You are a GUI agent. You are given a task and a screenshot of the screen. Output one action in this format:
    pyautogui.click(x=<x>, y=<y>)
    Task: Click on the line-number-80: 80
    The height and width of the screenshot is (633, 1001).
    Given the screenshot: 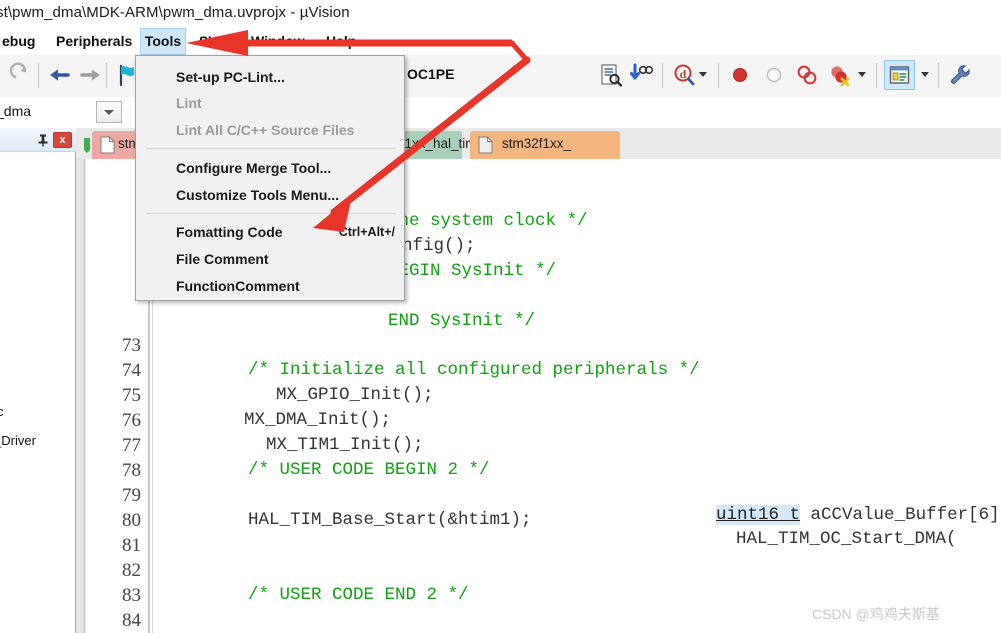 What is the action you would take?
    pyautogui.click(x=131, y=520)
    